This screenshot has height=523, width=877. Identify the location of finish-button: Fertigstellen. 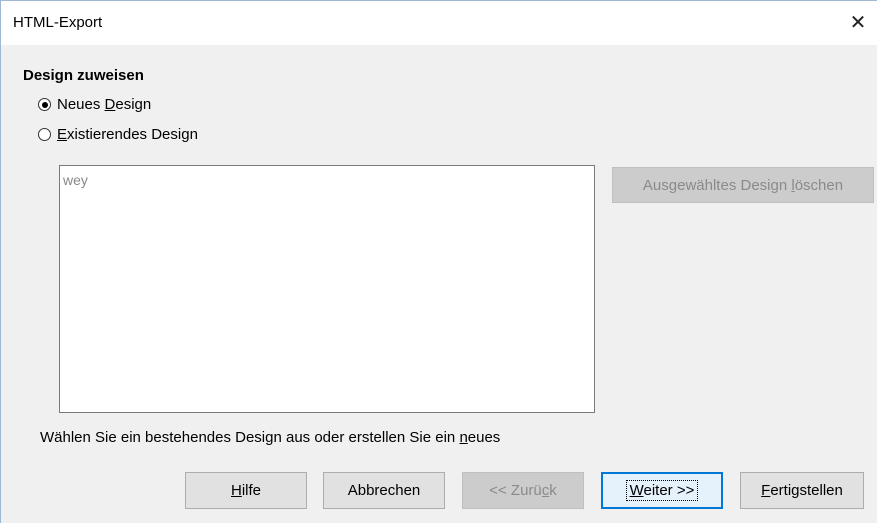
(802, 490).